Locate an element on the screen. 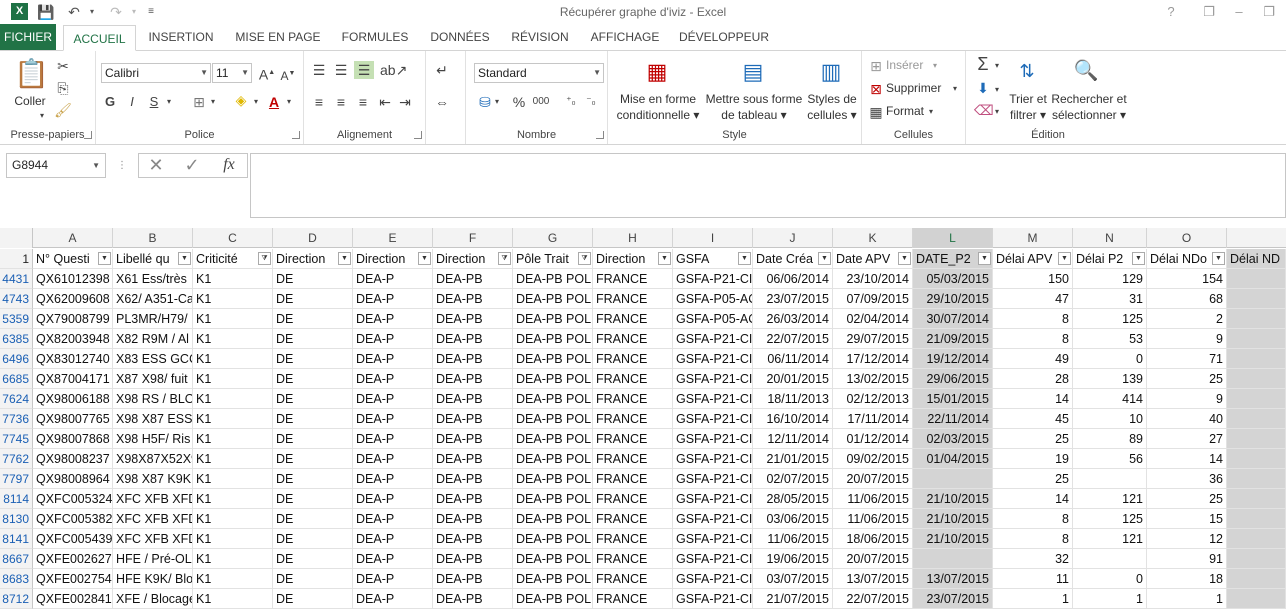 The image size is (1286, 611). table-cell: 07/09/2015 is located at coordinates (873, 299).